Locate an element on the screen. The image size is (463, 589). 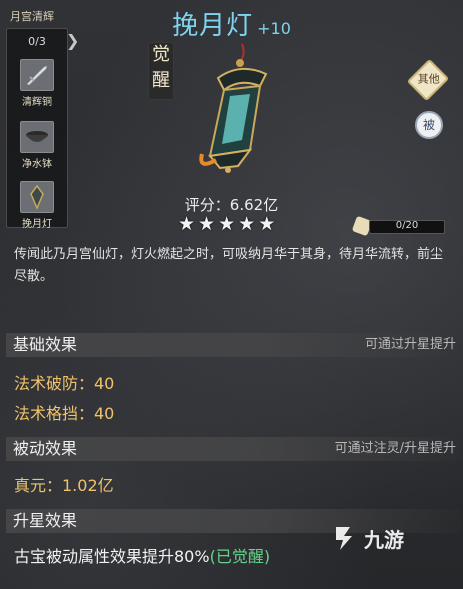
site-watermark: 九游 is located at coordinates (390, 538).